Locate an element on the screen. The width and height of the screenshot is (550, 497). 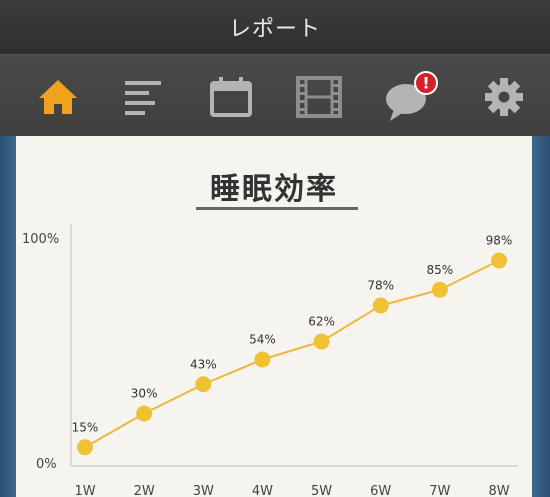
data-label-4W: 54% is located at coordinates (262, 340).